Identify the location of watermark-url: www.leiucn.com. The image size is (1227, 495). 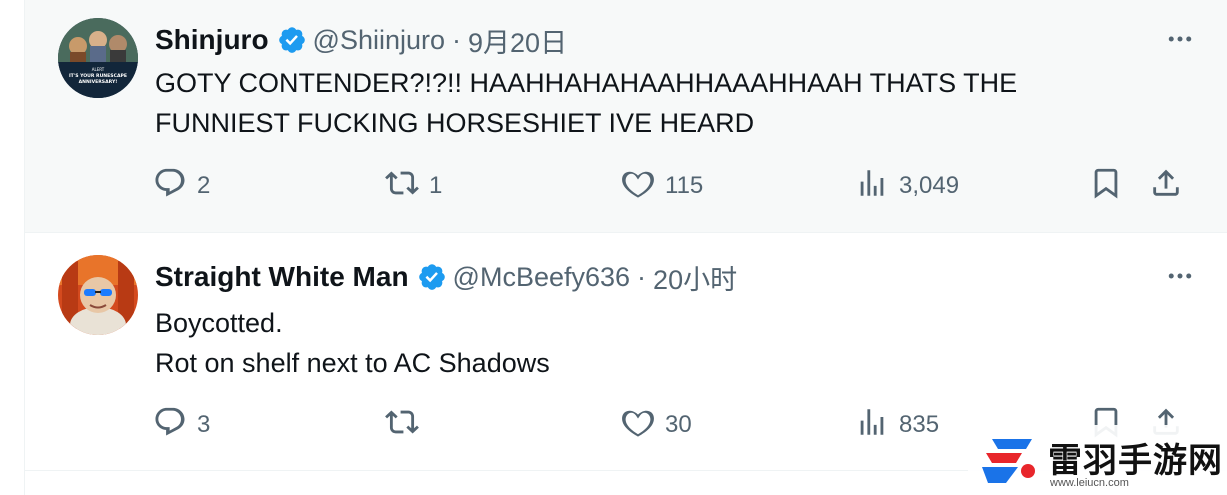
(1089, 483).